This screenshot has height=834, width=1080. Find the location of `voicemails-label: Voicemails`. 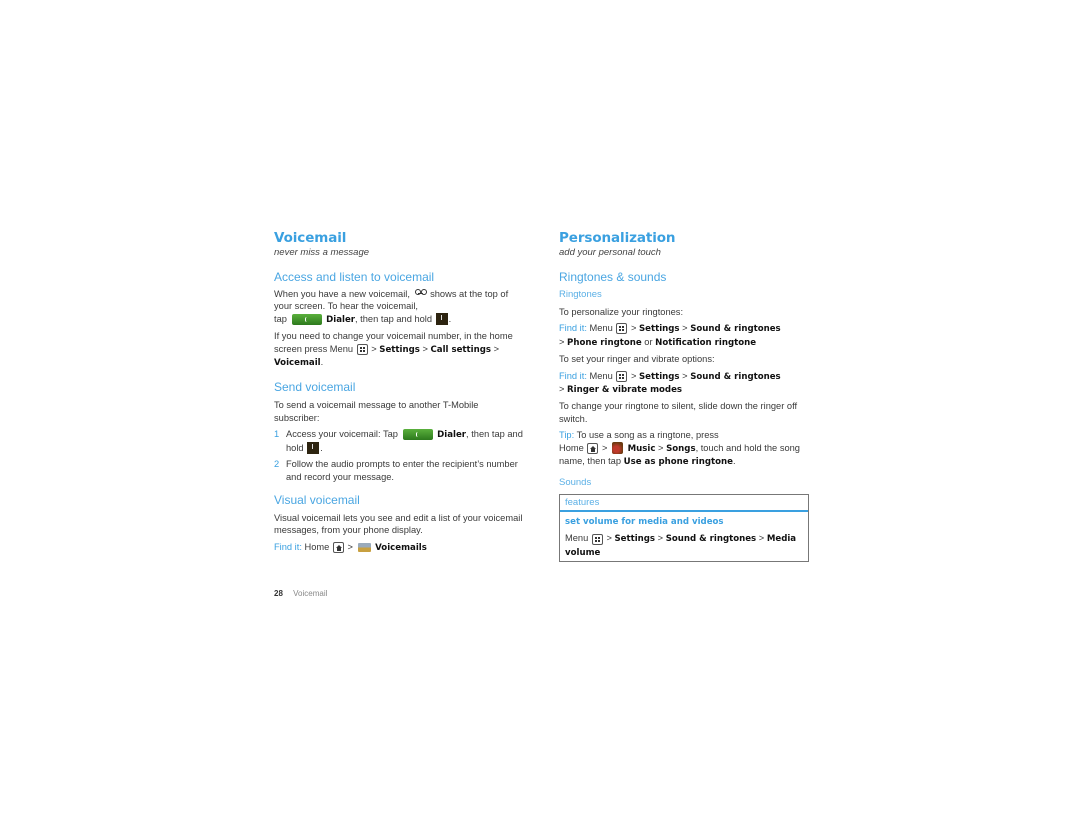

voicemails-label: Voicemails is located at coordinates (401, 547).